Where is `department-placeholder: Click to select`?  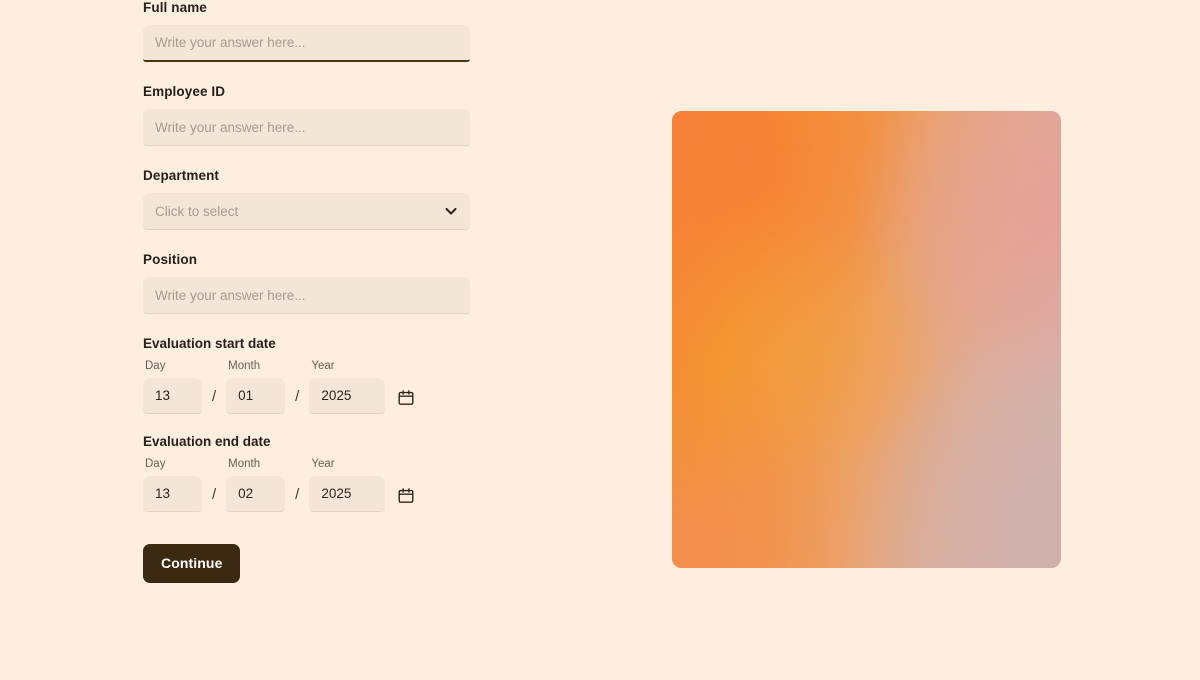
department-placeholder: Click to select is located at coordinates (197, 211).